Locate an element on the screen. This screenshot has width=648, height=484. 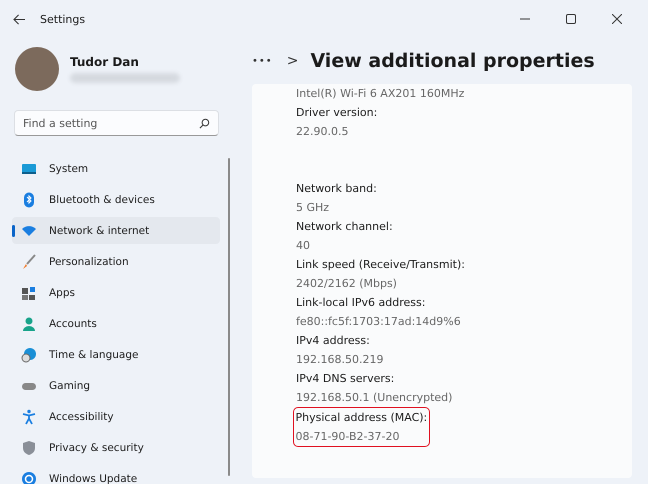
property-value: 5 GHz is located at coordinates (313, 208).